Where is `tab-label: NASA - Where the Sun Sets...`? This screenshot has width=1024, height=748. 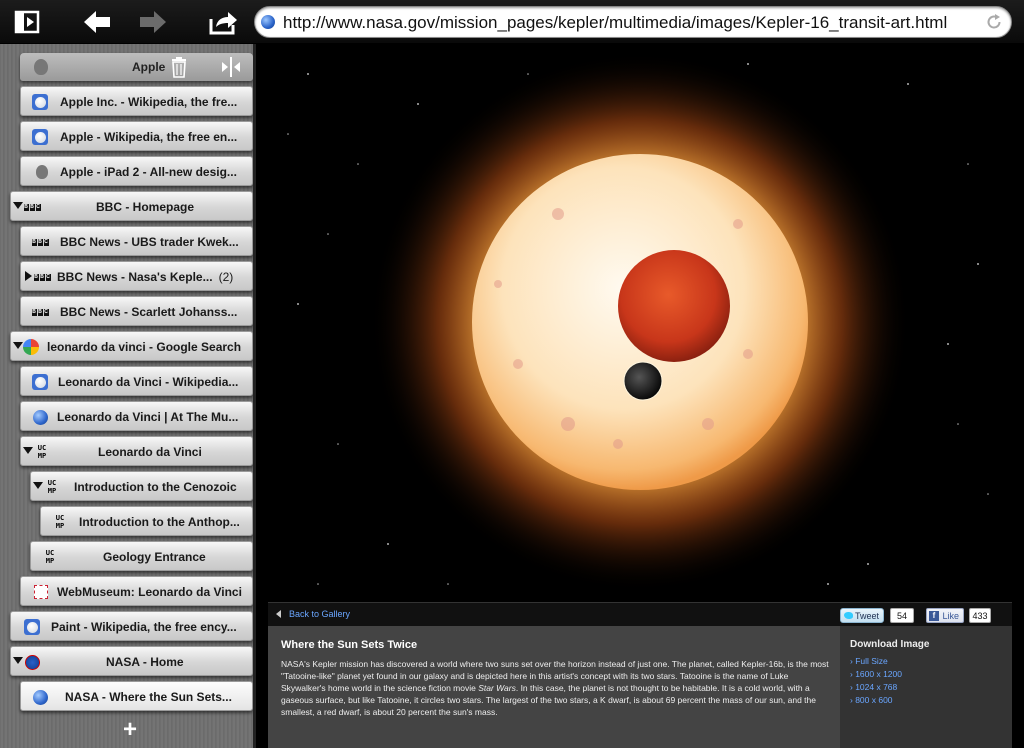
tab-label: NASA - Where the Sun Sets... is located at coordinates (148, 697).